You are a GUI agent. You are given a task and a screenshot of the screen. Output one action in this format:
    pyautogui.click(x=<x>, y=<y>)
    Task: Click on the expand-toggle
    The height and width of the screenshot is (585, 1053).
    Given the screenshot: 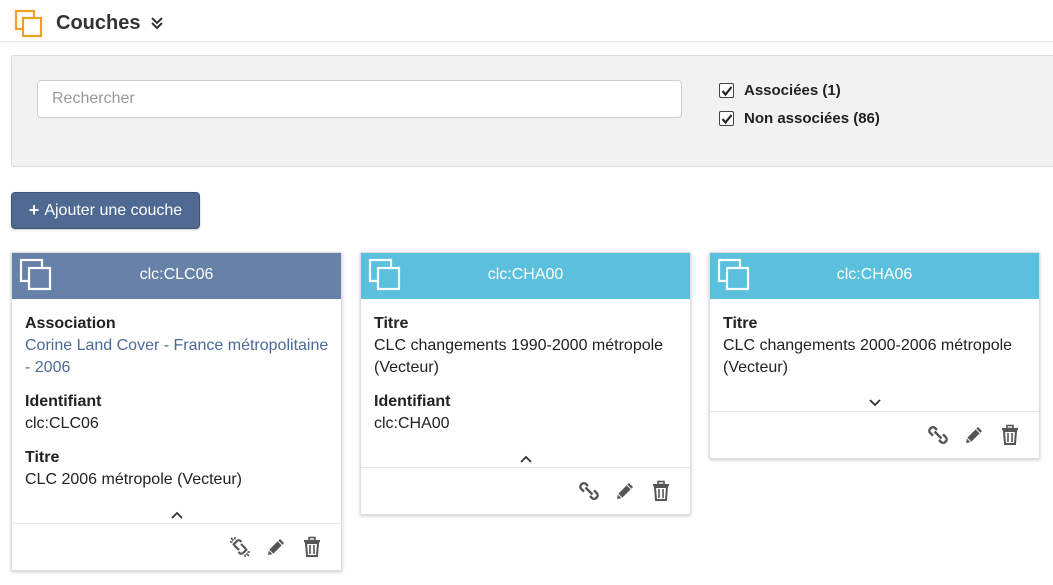 What is the action you would take?
    pyautogui.click(x=874, y=401)
    